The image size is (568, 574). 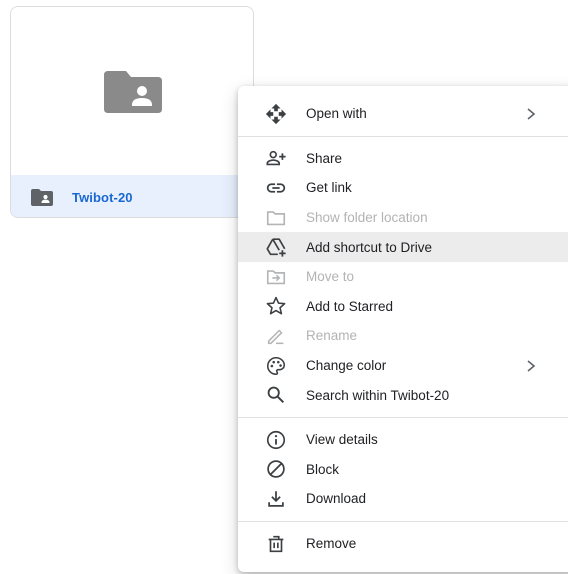 What do you see at coordinates (276, 499) in the screenshot?
I see `download-icon` at bounding box center [276, 499].